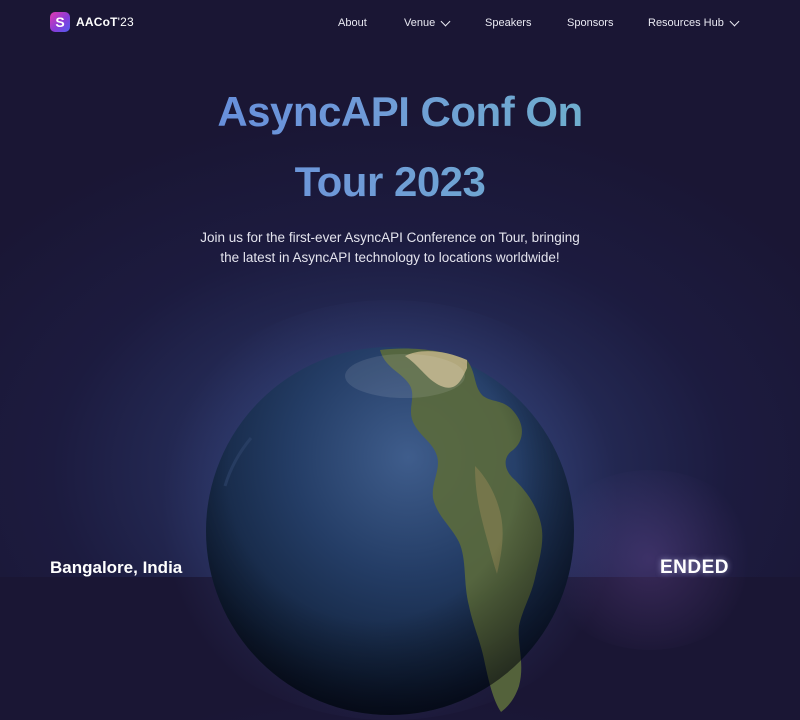 The height and width of the screenshot is (720, 800). Describe the element at coordinates (400, 112) in the screenshot. I see `hero-title-line1: AsyncAPI Conf On` at that location.